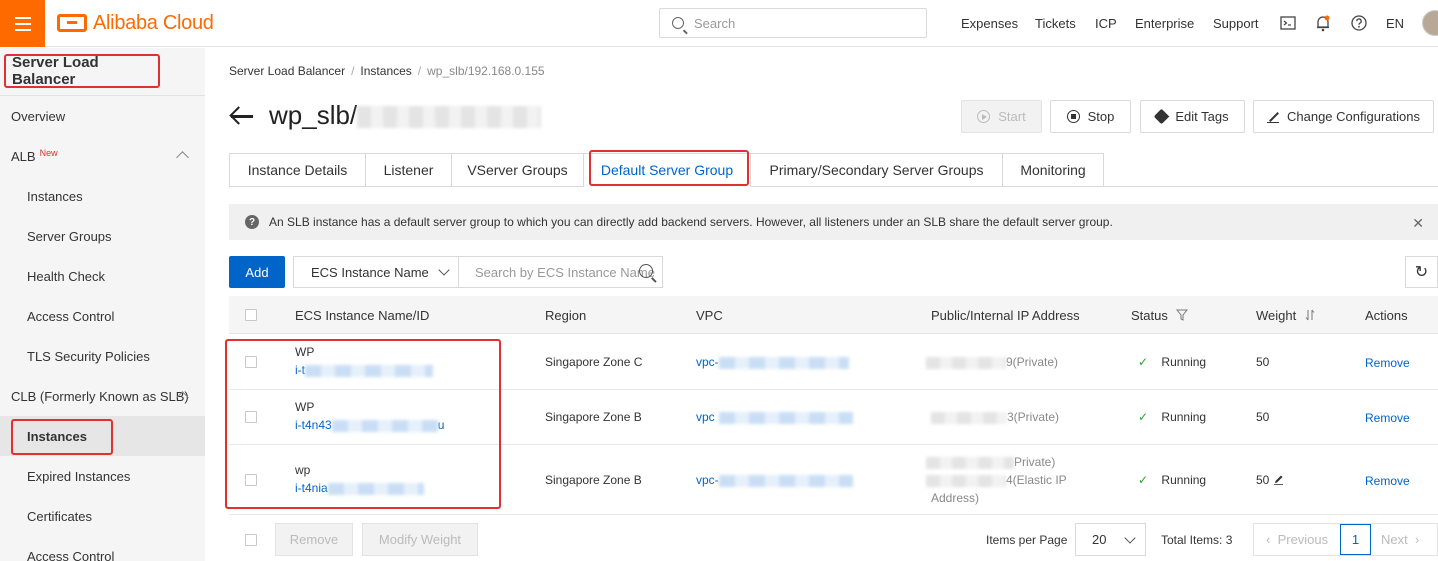  I want to click on alibaba-cloud-logo: Alibaba Cloud, so click(135, 23).